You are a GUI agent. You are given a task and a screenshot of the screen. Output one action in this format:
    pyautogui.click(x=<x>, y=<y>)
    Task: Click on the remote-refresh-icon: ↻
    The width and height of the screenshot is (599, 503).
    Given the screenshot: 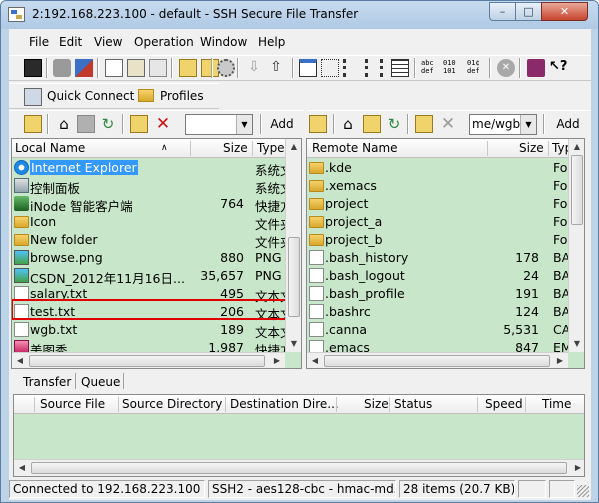 What is the action you would take?
    pyautogui.click(x=394, y=124)
    